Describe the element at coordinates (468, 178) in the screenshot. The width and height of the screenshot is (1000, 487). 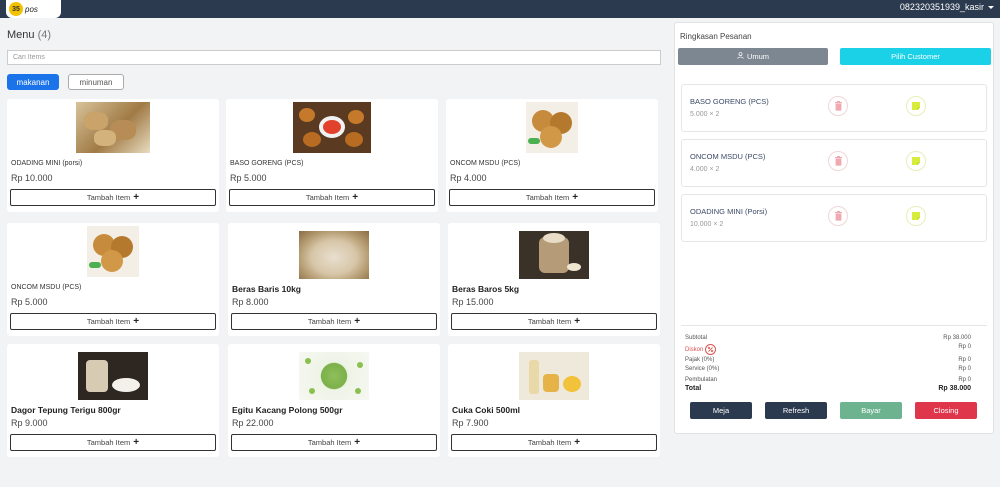
I see `product-price: Rp 4.000` at that location.